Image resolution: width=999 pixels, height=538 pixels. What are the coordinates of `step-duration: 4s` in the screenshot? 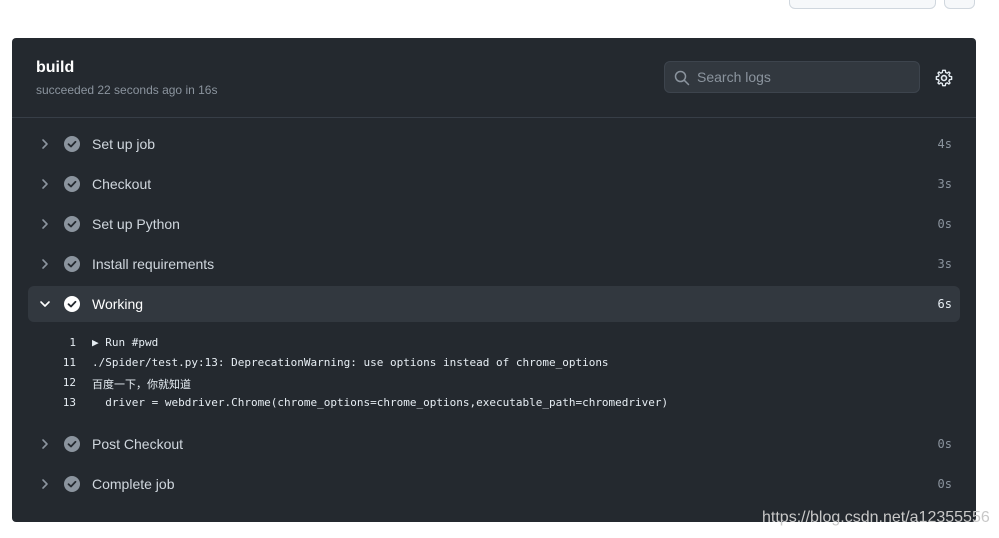 It's located at (944, 144).